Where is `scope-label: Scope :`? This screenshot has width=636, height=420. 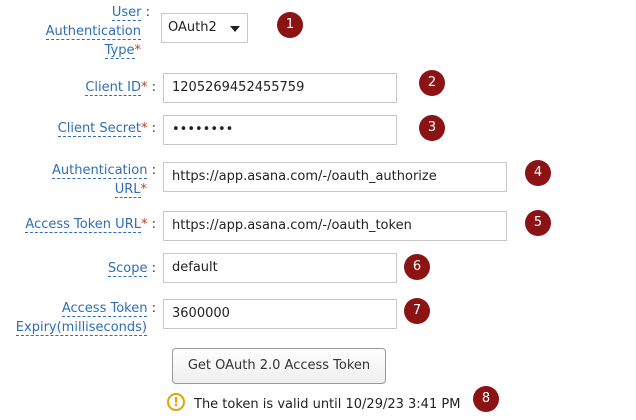 scope-label: Scope : is located at coordinates (88, 268).